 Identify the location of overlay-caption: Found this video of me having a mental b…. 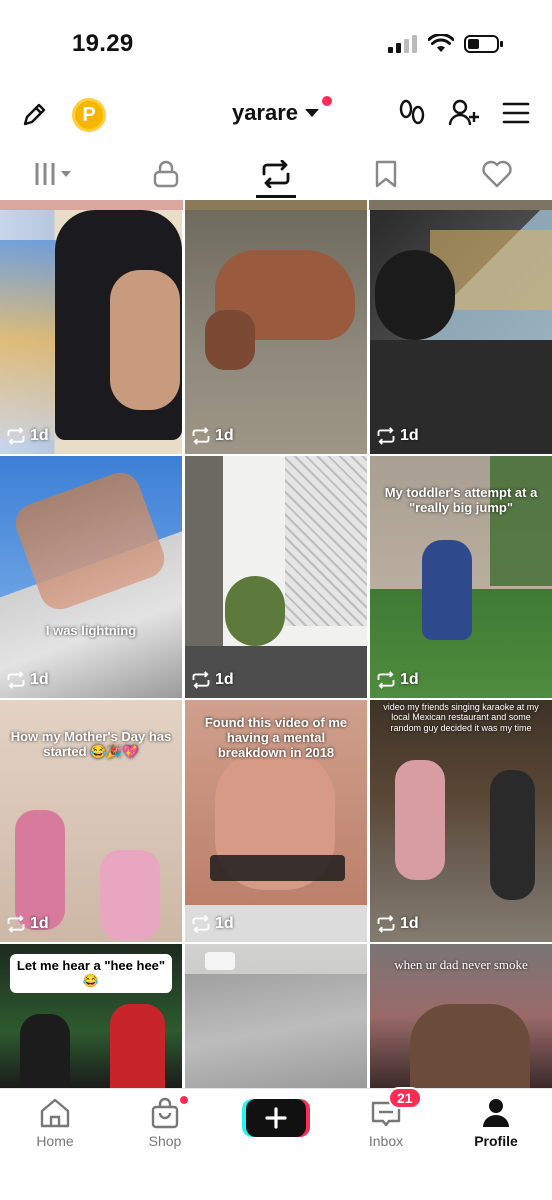
(276, 737).